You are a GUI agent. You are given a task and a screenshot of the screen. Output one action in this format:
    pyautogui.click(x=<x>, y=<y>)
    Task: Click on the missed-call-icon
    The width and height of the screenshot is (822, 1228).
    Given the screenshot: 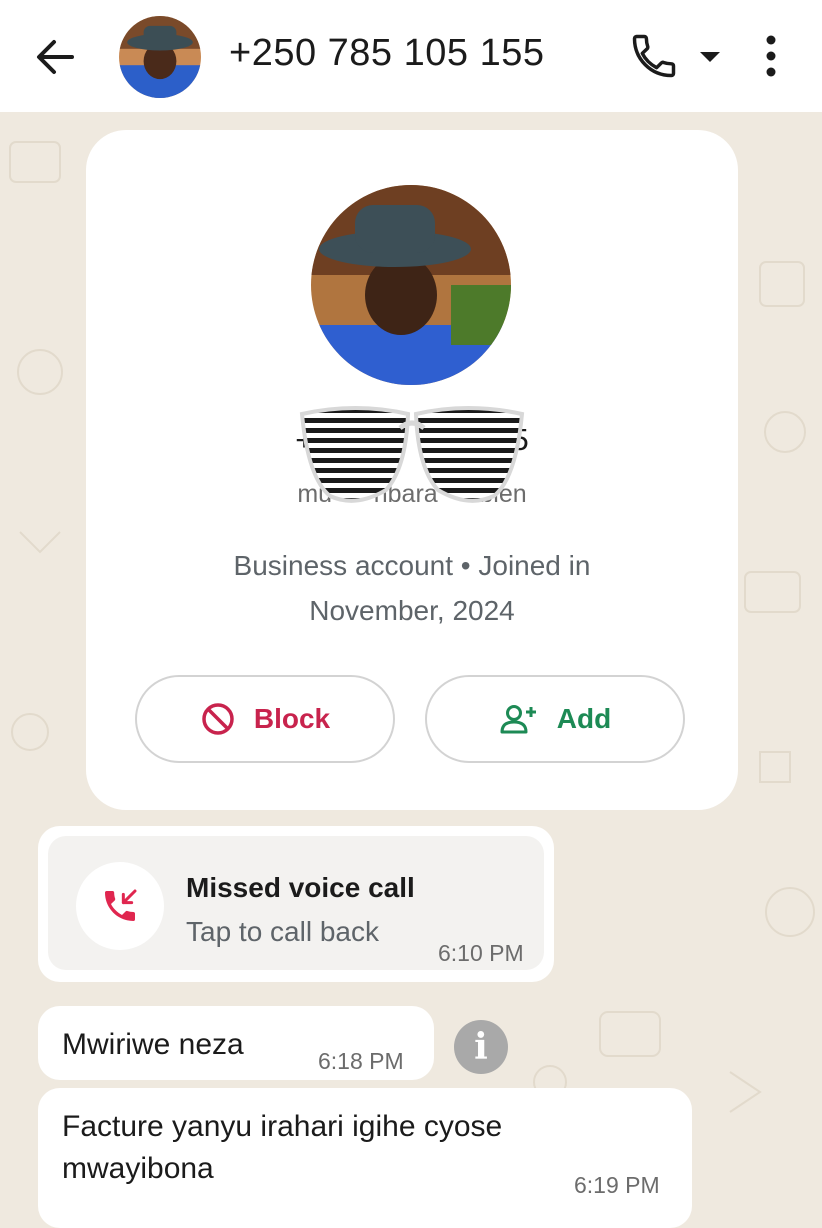 What is the action you would take?
    pyautogui.click(x=121, y=905)
    